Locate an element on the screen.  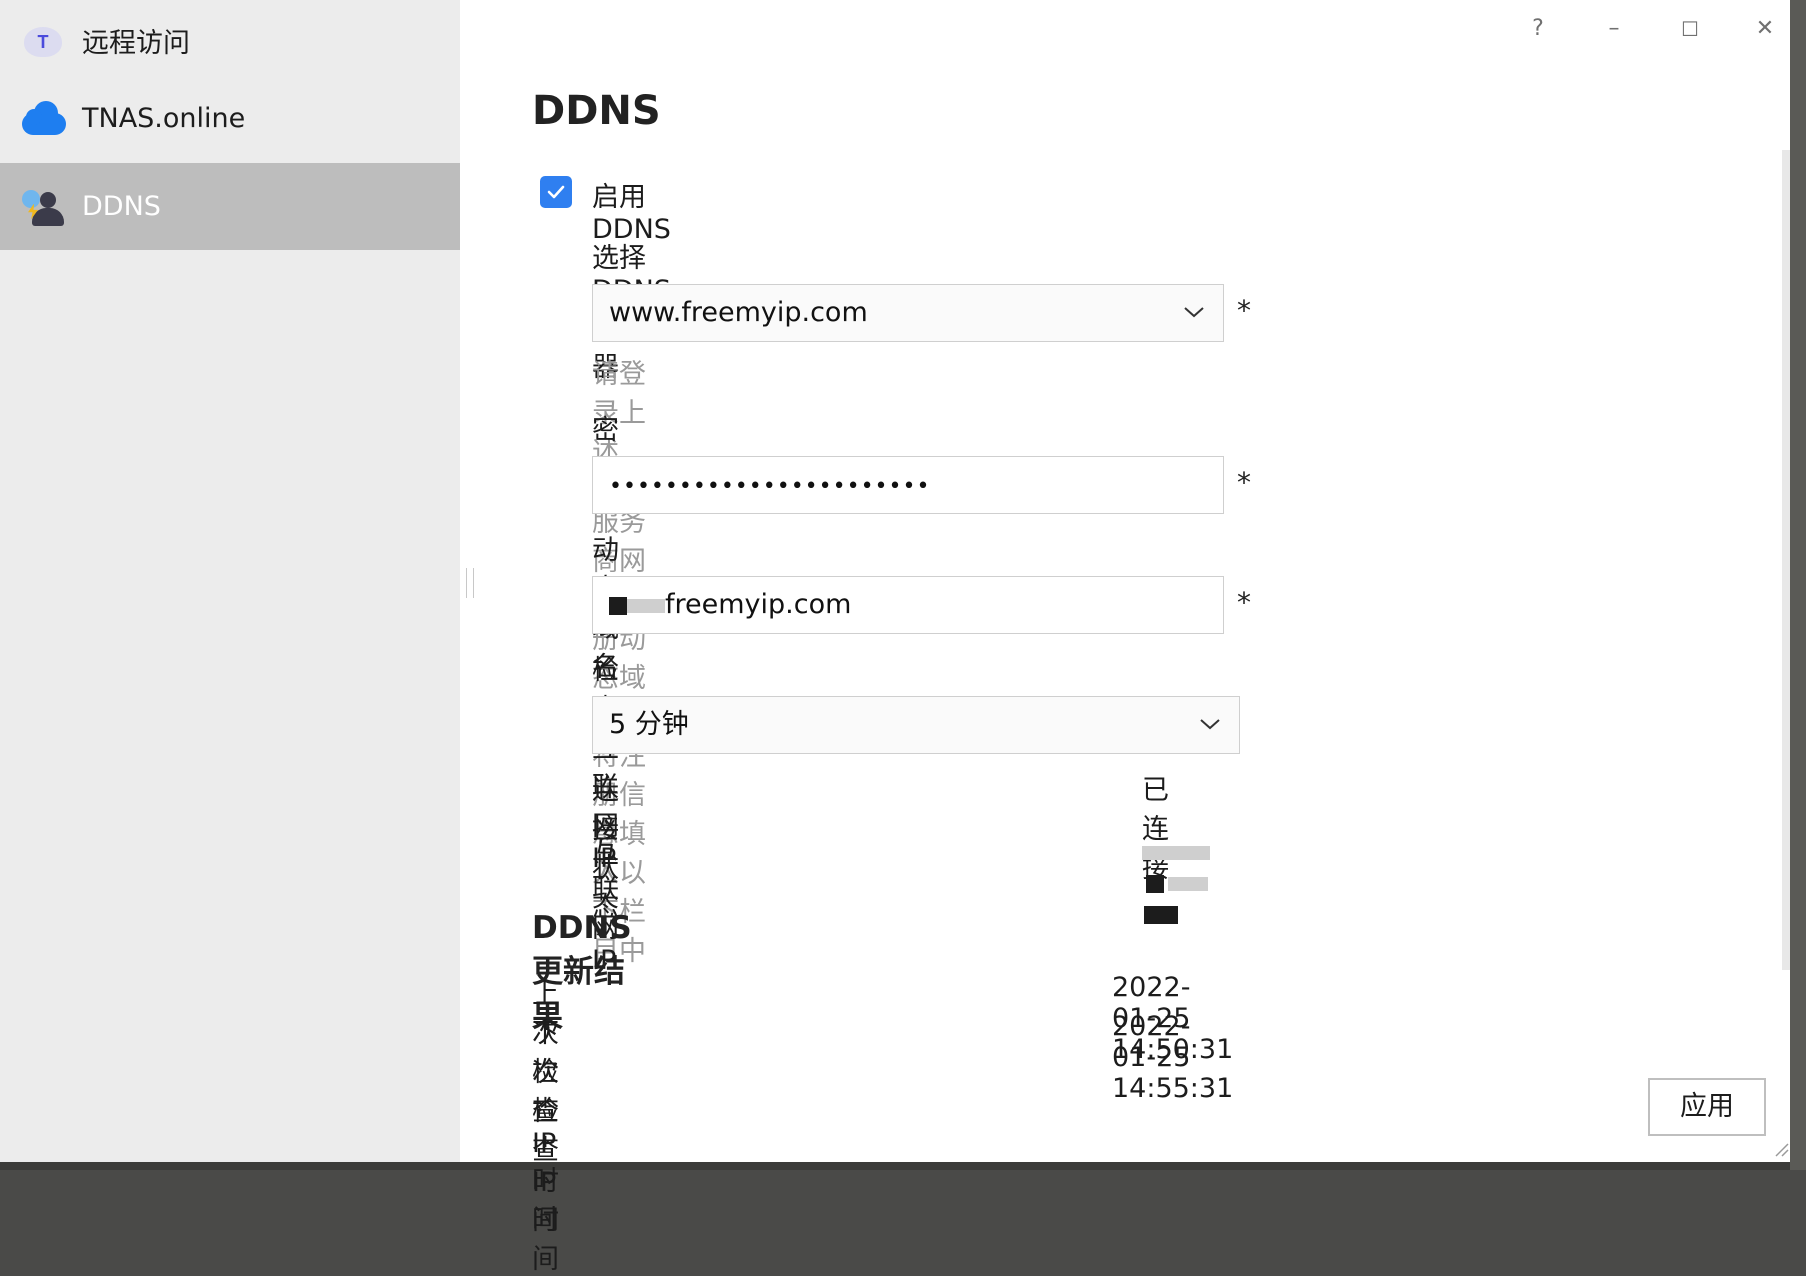
password-value: ••••••••••••••••••••••• is located at coordinates (770, 486).